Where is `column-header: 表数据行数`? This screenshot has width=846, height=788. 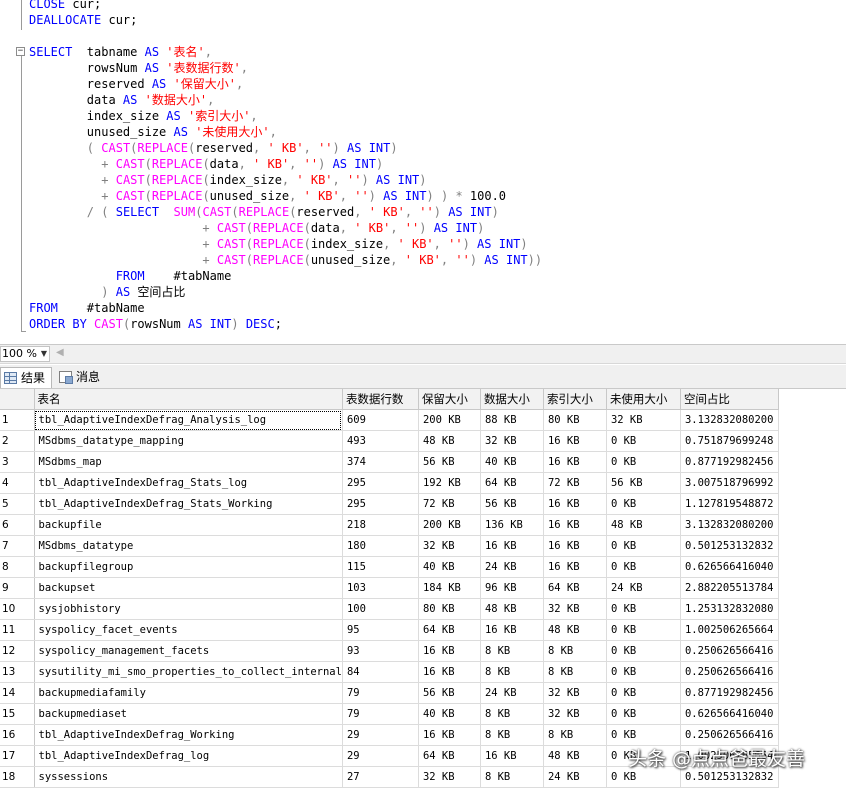 column-header: 表数据行数 is located at coordinates (380, 399).